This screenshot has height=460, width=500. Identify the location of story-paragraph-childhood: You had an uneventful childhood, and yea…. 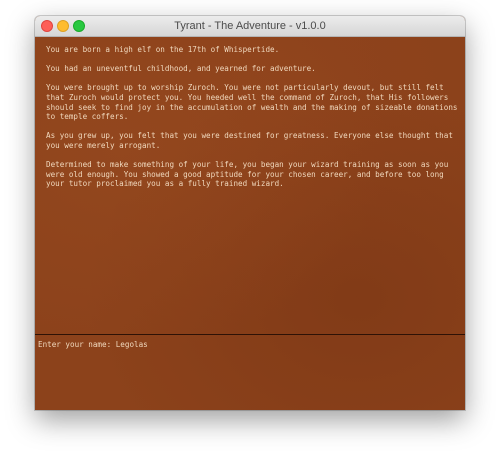
(181, 69).